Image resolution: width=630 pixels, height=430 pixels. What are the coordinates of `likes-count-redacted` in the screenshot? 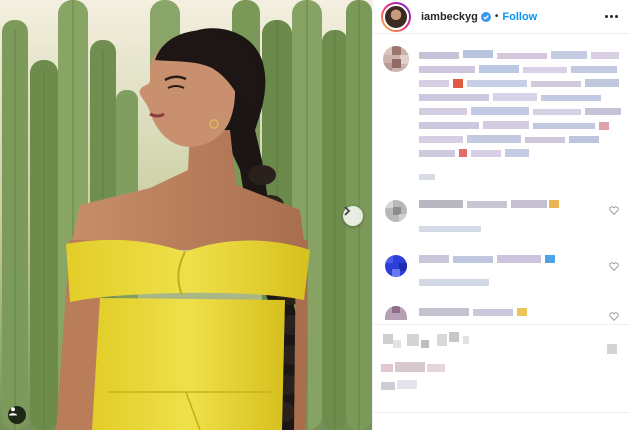 It's located at (413, 376).